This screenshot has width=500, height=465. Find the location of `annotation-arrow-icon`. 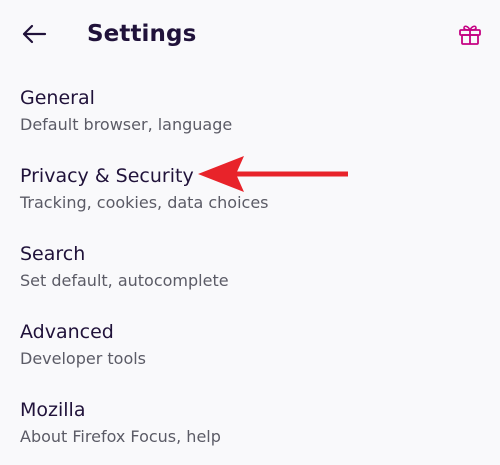

annotation-arrow-icon is located at coordinates (273, 174).